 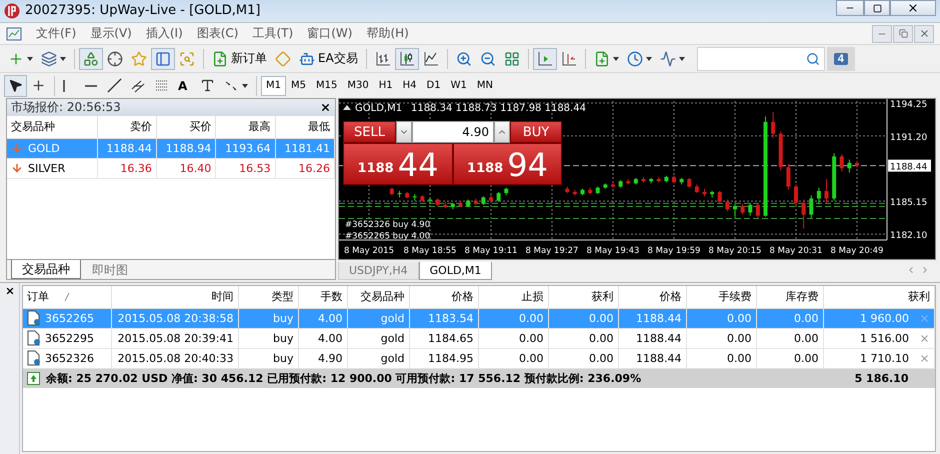 What do you see at coordinates (186, 127) in the screenshot?
I see `column-header: 买价` at bounding box center [186, 127].